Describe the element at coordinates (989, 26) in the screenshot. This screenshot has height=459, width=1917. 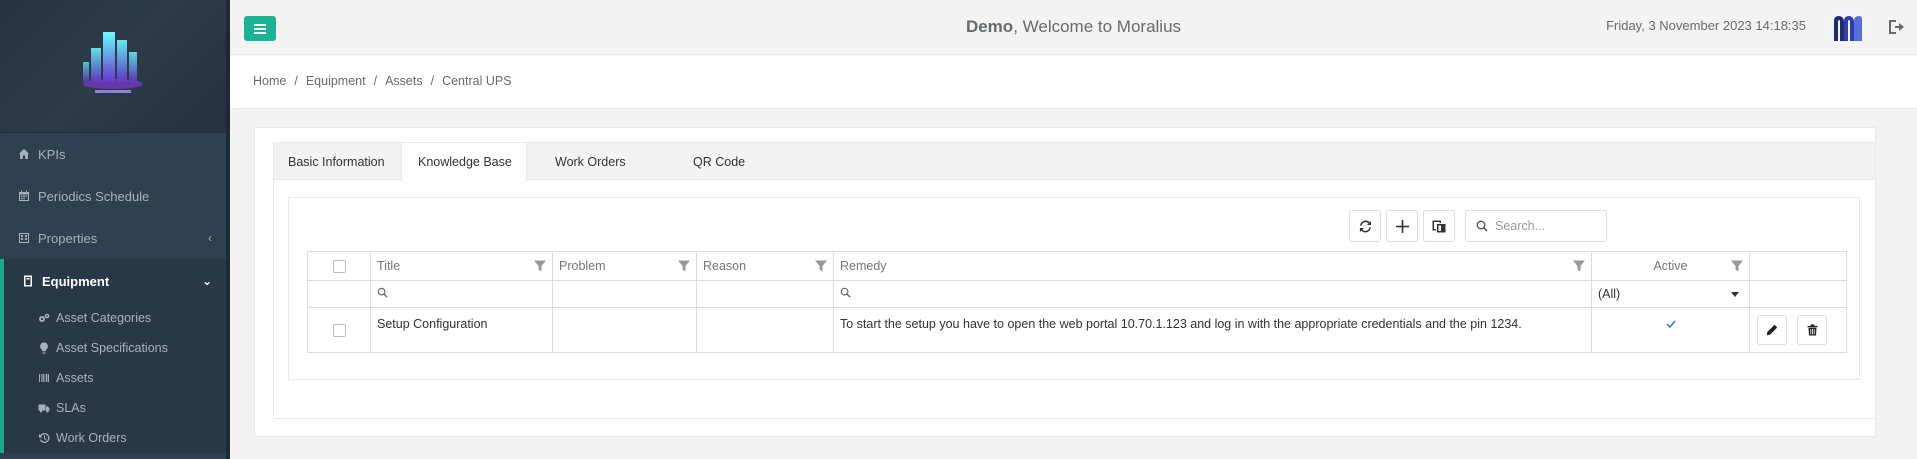
I see `user-name: Demo` at that location.